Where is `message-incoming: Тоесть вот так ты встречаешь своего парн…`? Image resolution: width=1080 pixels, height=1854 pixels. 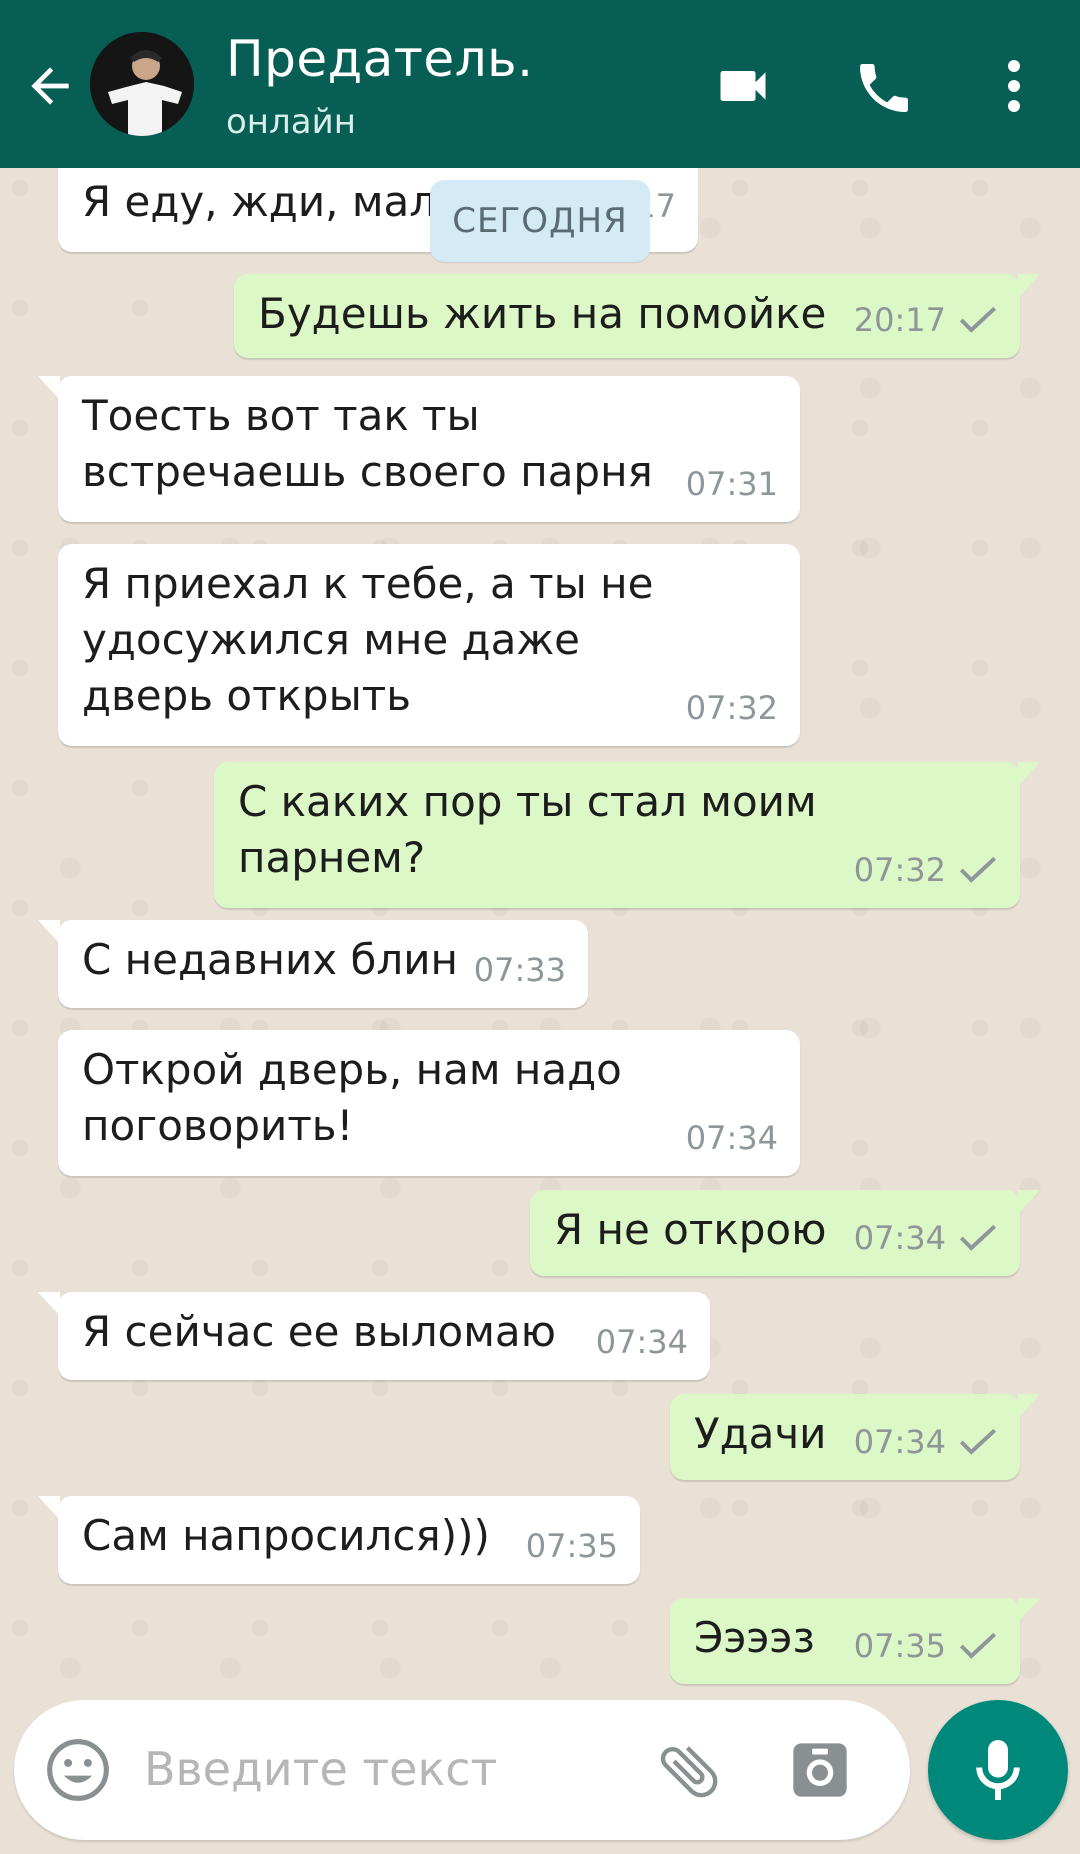 message-incoming: Тоесть вот так ты встречаешь своего парн… is located at coordinates (419, 449).